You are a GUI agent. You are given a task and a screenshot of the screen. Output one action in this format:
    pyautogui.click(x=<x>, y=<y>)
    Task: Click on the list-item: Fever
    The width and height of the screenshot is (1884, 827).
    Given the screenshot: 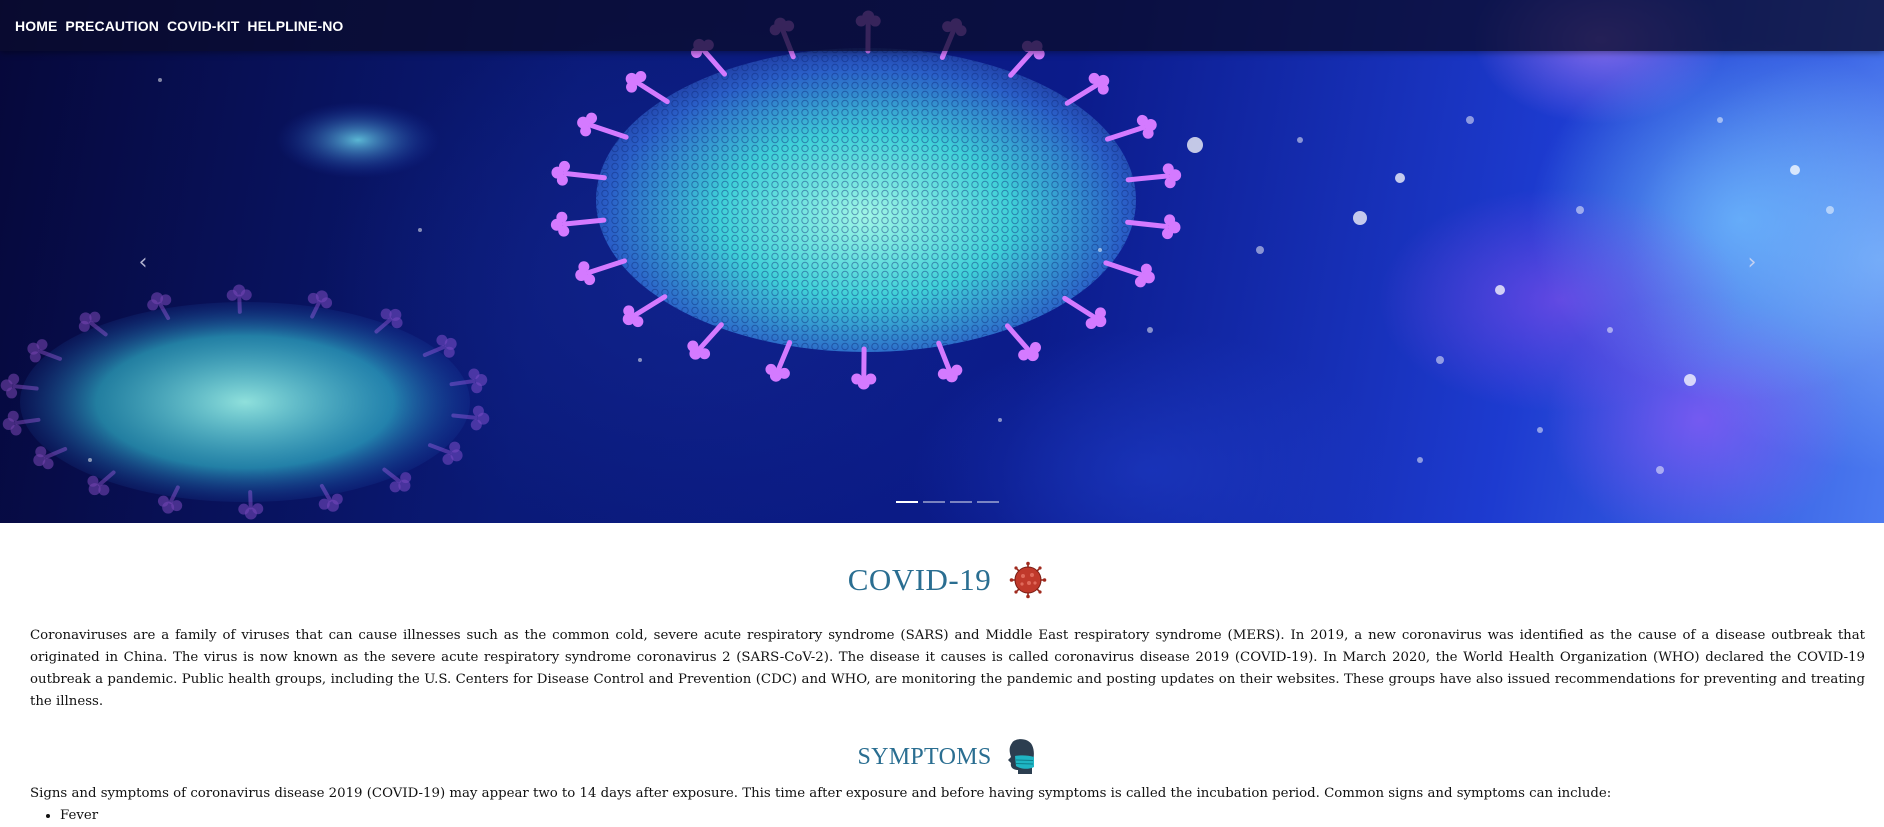 What is the action you would take?
    pyautogui.click(x=962, y=816)
    